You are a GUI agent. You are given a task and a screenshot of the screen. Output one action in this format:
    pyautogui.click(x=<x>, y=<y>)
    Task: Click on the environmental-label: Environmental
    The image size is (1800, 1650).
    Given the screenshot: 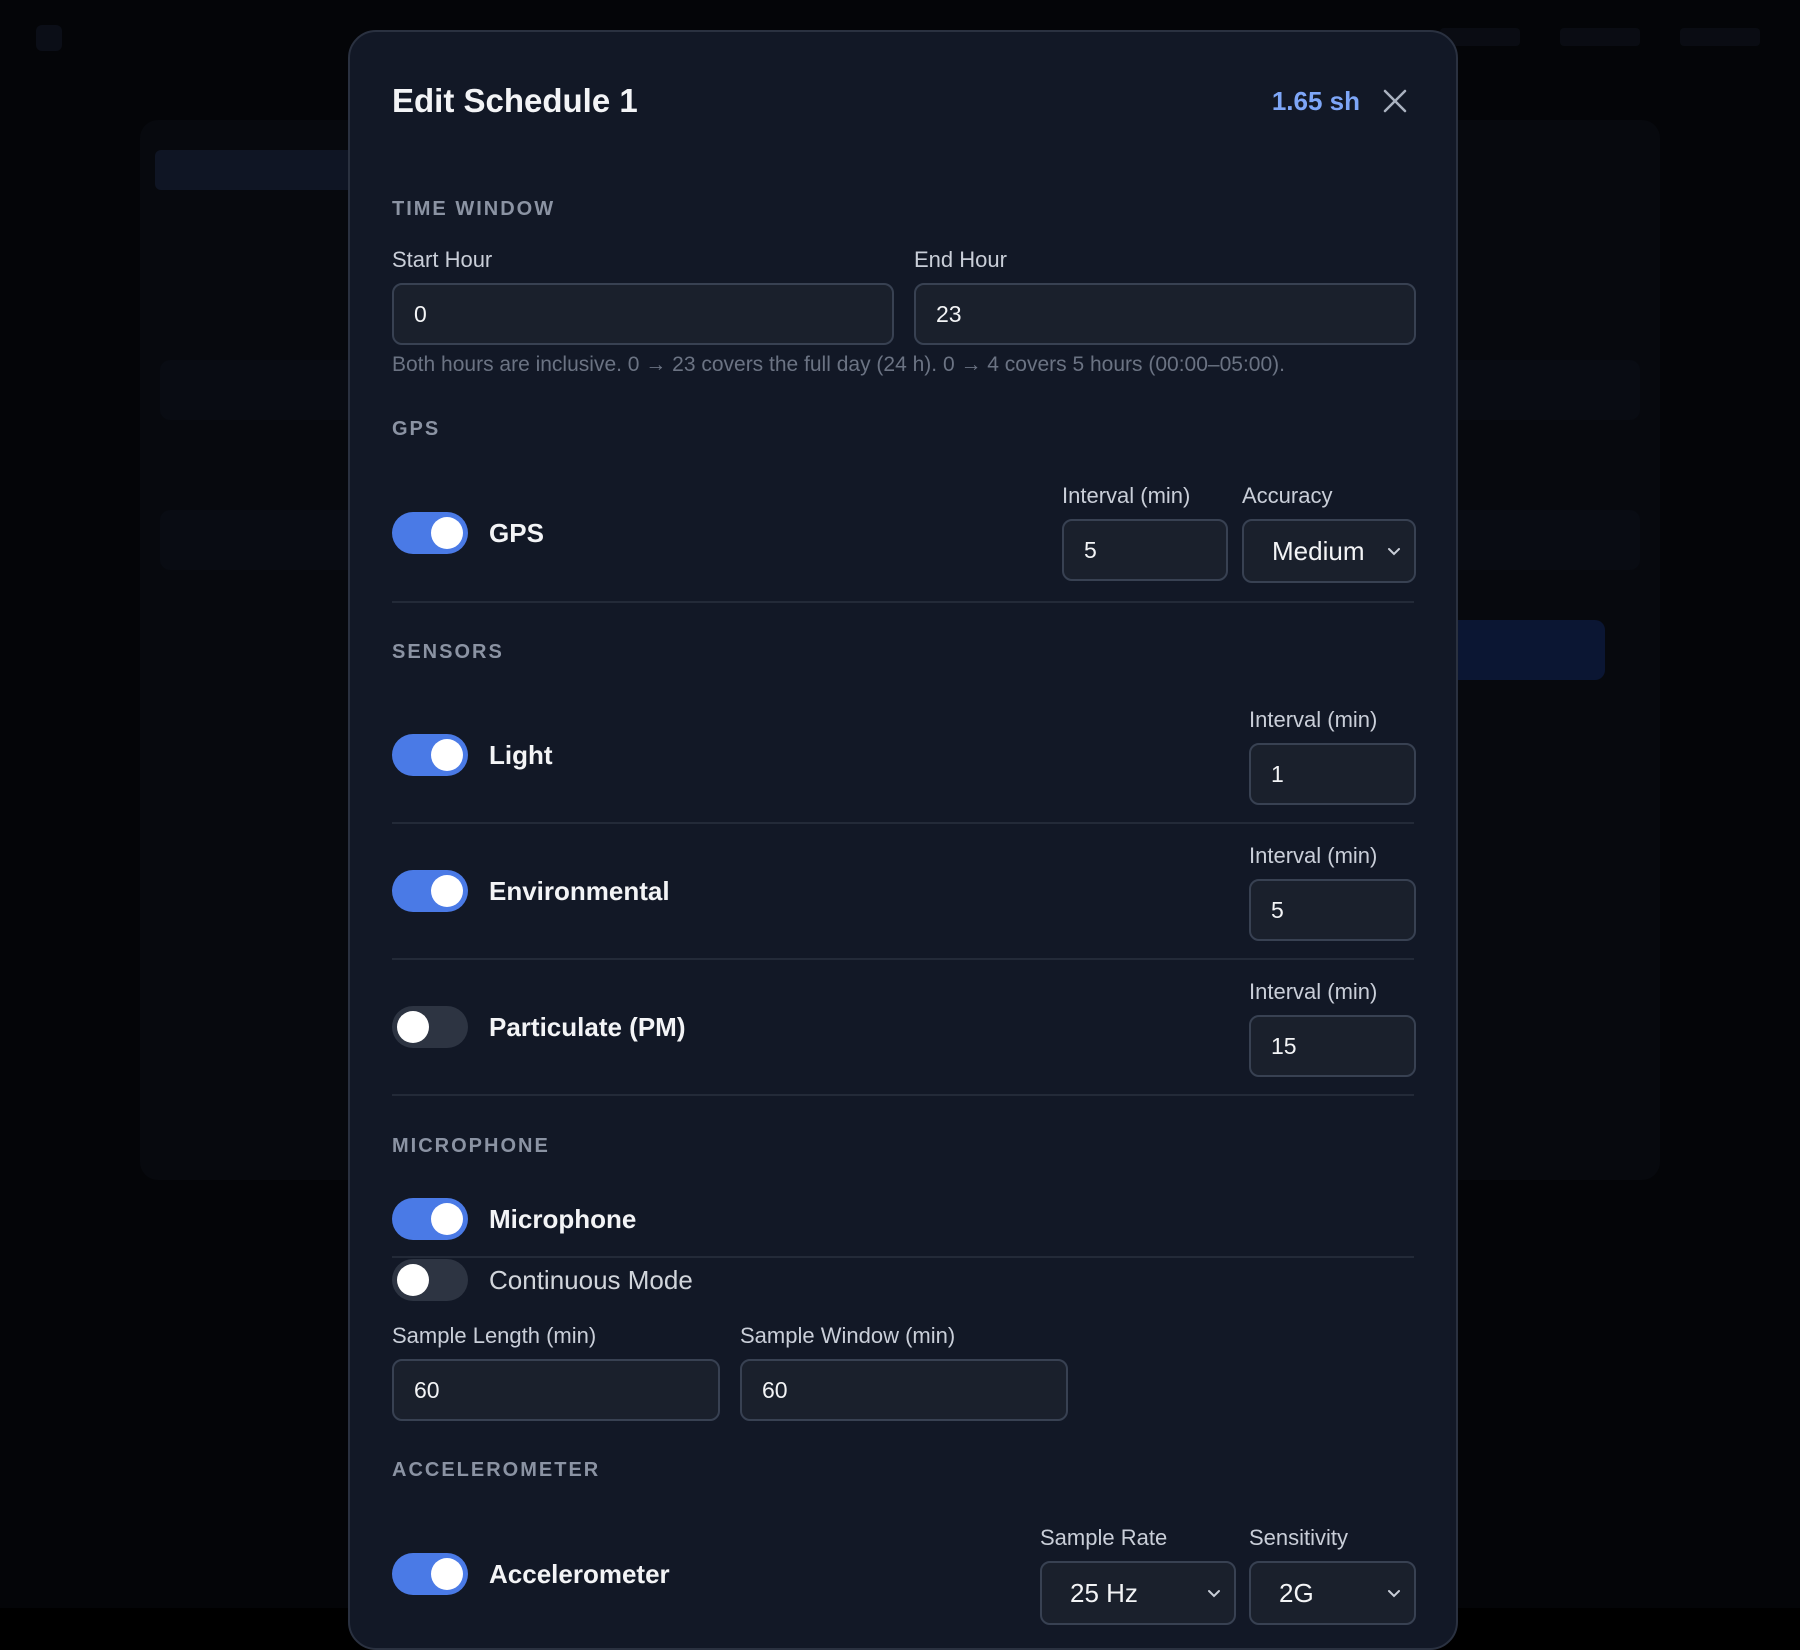 What is the action you would take?
    pyautogui.click(x=579, y=891)
    